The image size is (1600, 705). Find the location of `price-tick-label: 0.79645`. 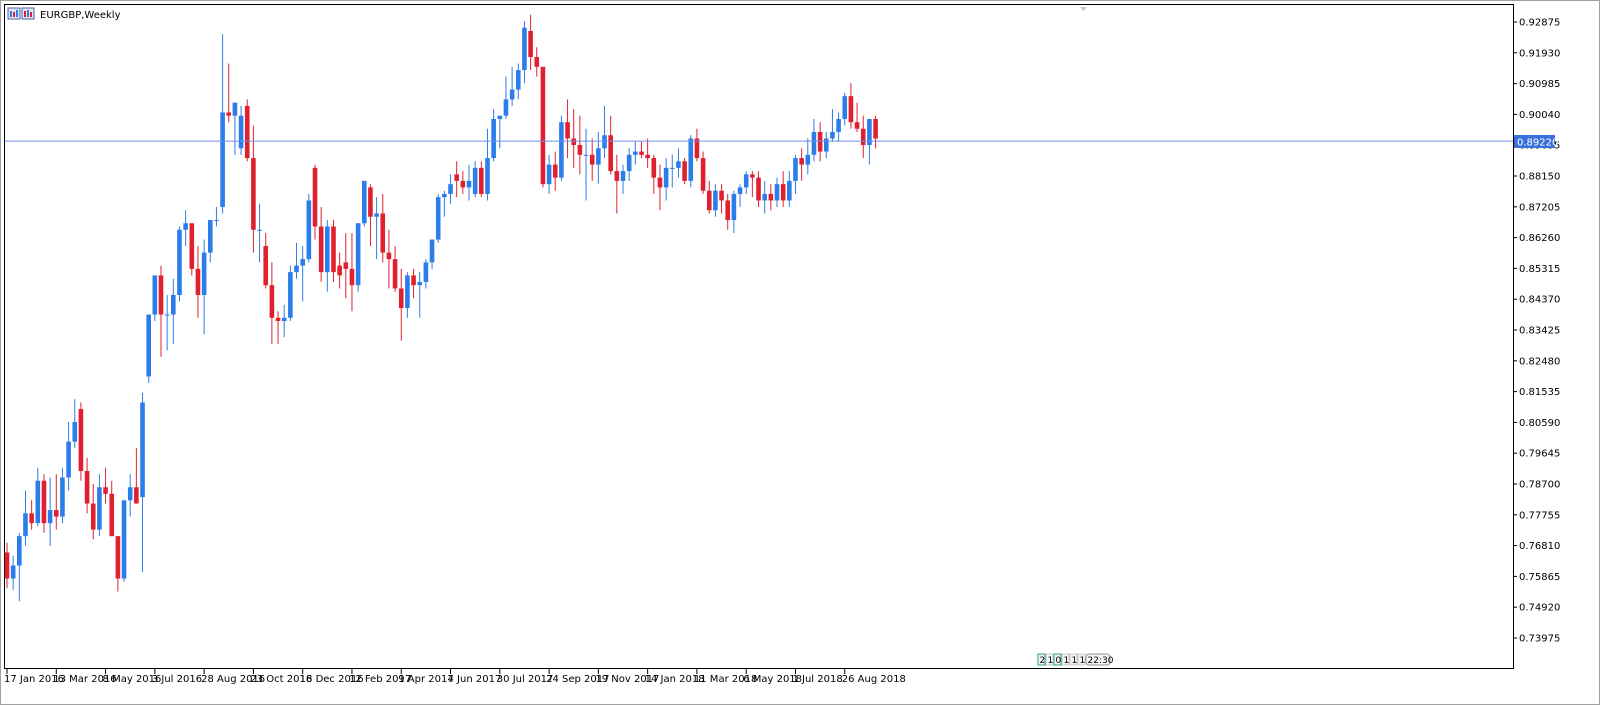

price-tick-label: 0.79645 is located at coordinates (1539, 454).